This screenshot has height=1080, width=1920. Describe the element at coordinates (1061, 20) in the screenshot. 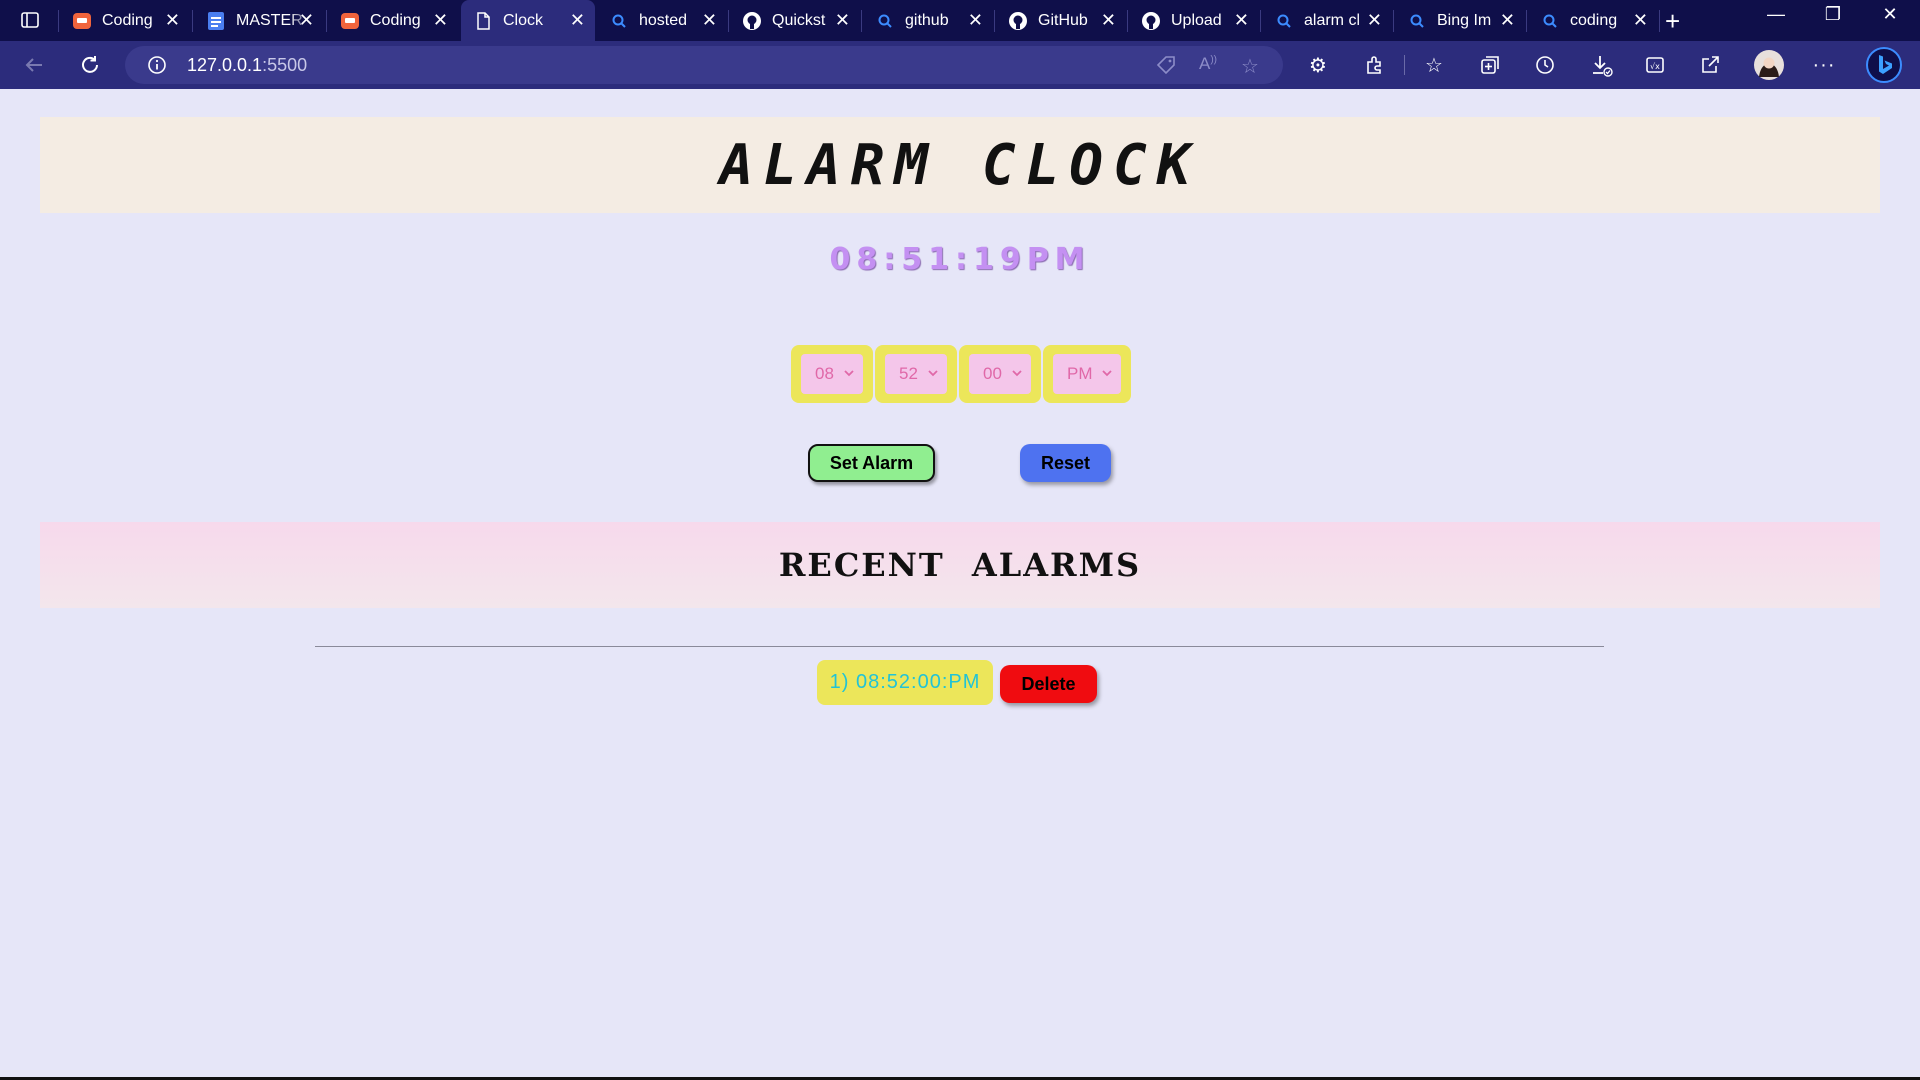

I see `tab-github: GitHub ✕` at that location.